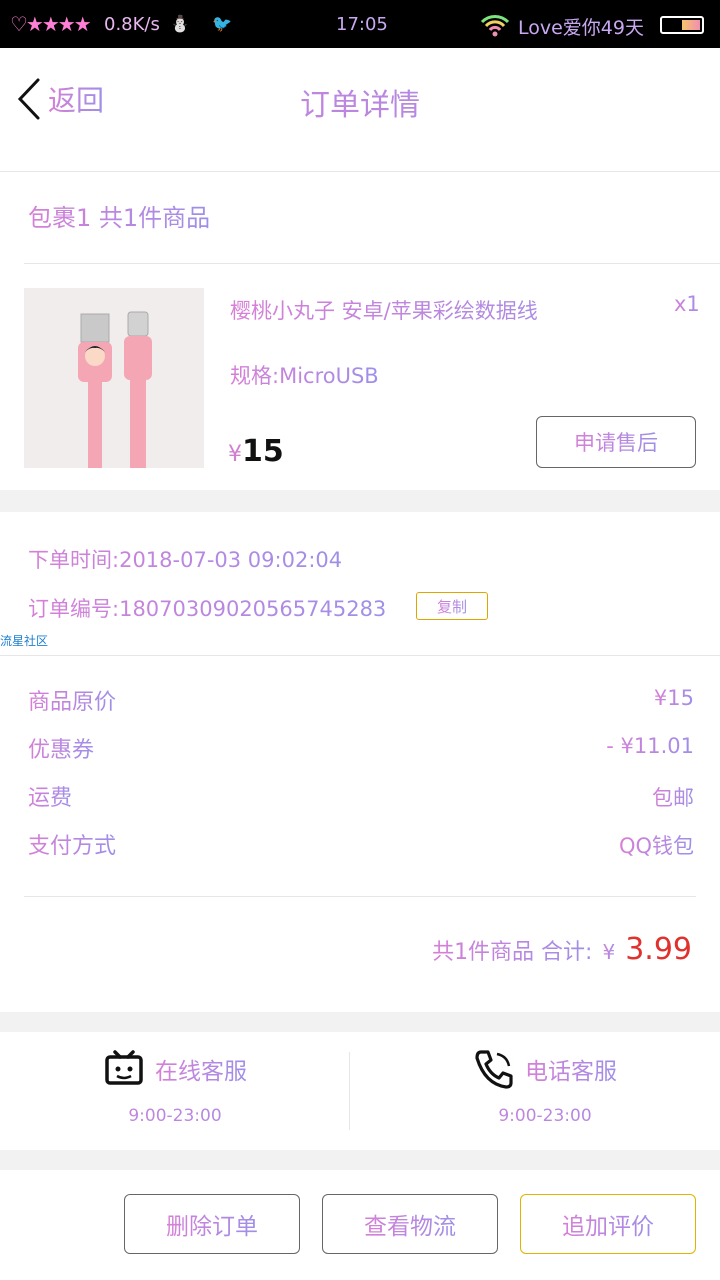 The image size is (720, 1280). What do you see at coordinates (658, 949) in the screenshot?
I see `total-amount: 3.99` at bounding box center [658, 949].